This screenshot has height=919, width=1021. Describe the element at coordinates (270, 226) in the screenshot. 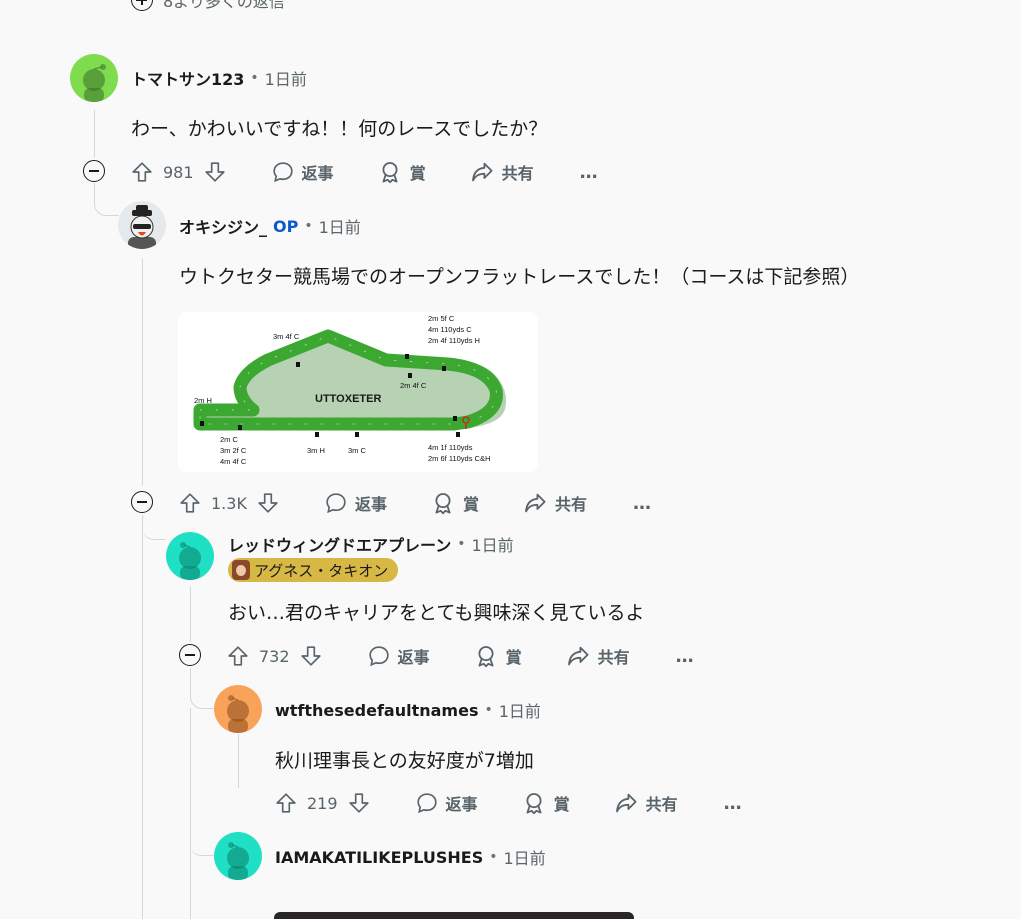

I see `comment-meta: オキシジン_ OP • 1日前` at that location.